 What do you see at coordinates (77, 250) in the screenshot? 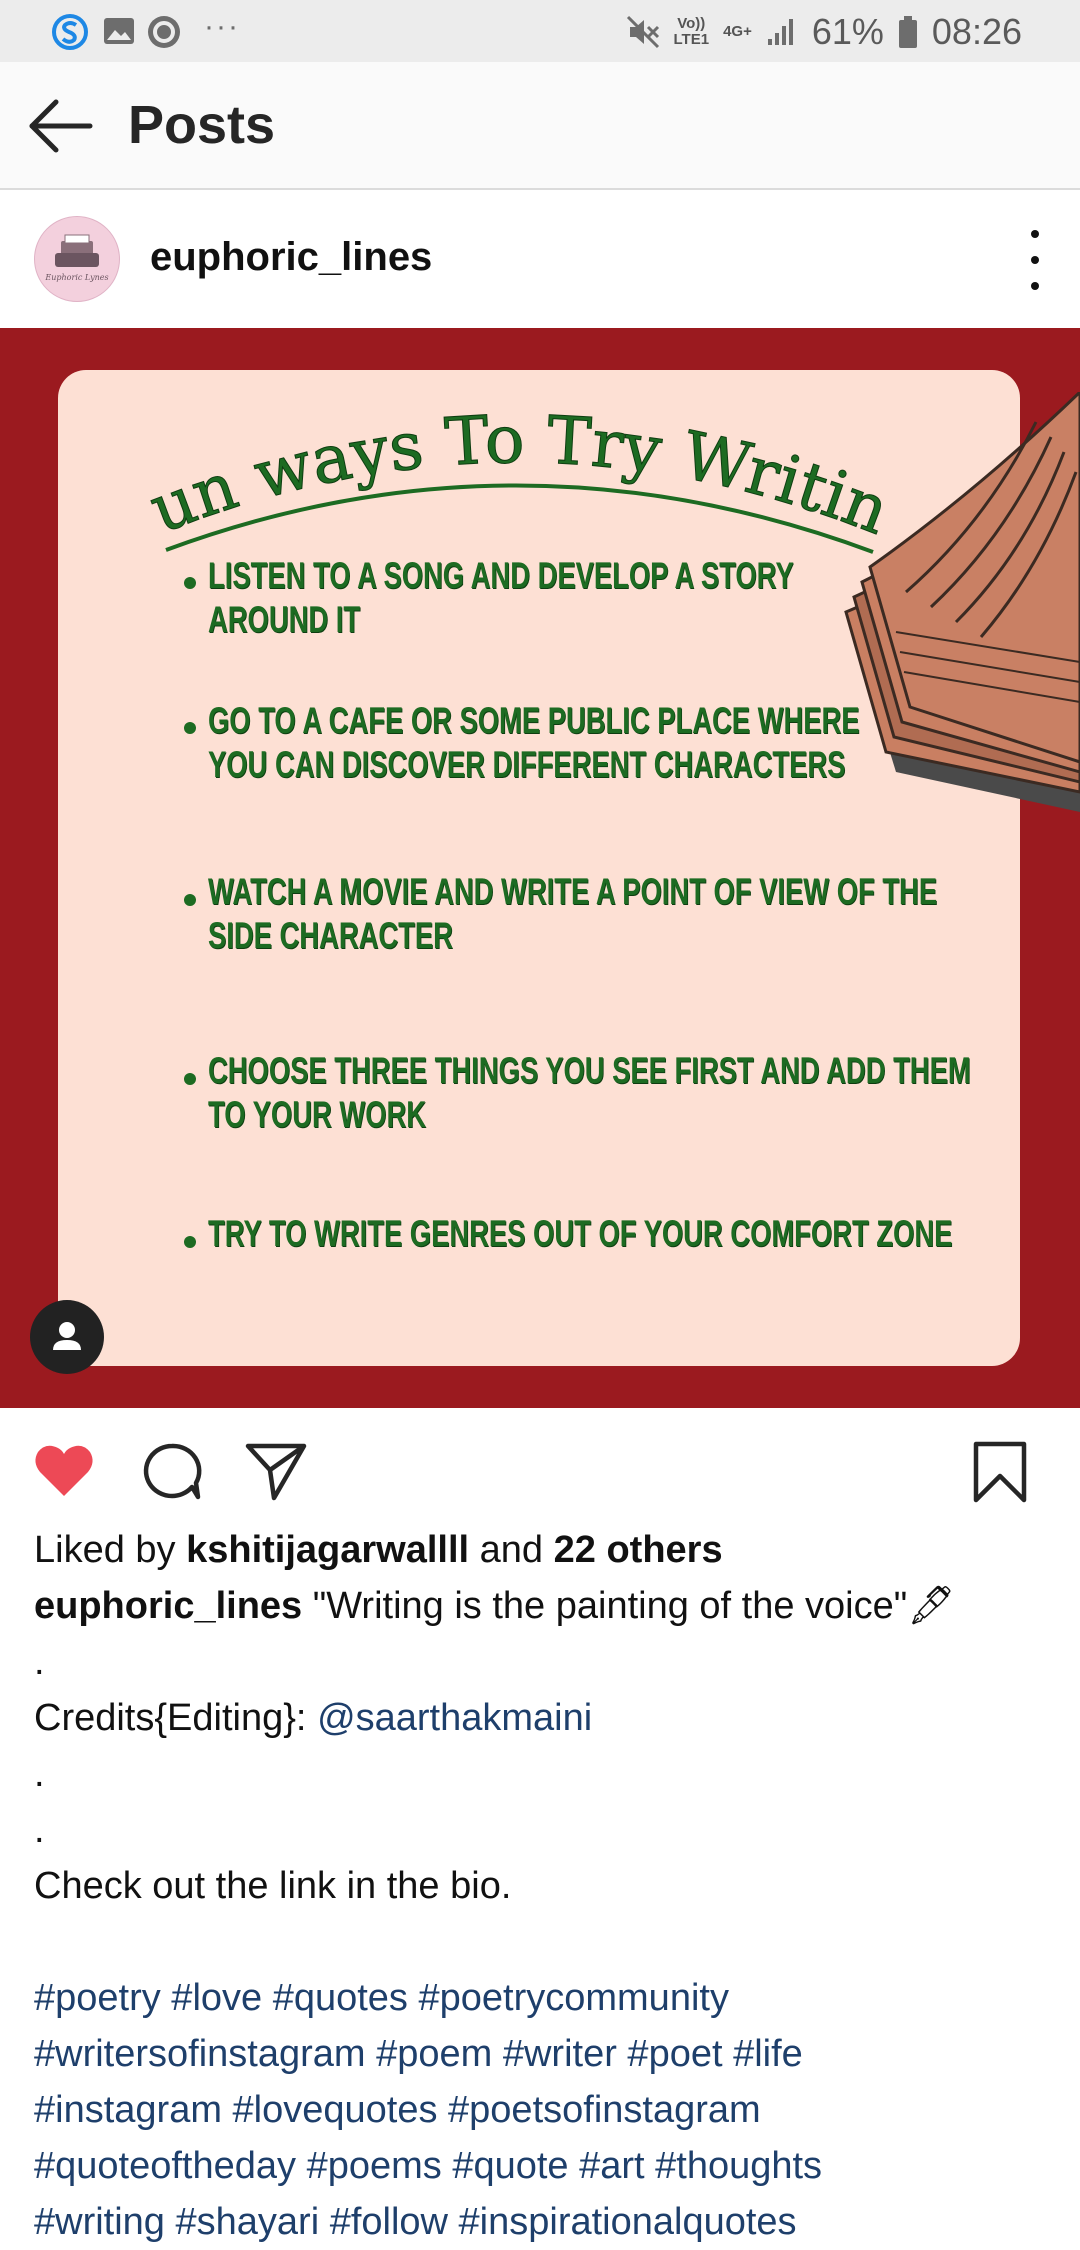
I see `typewriter-logo-icon` at bounding box center [77, 250].